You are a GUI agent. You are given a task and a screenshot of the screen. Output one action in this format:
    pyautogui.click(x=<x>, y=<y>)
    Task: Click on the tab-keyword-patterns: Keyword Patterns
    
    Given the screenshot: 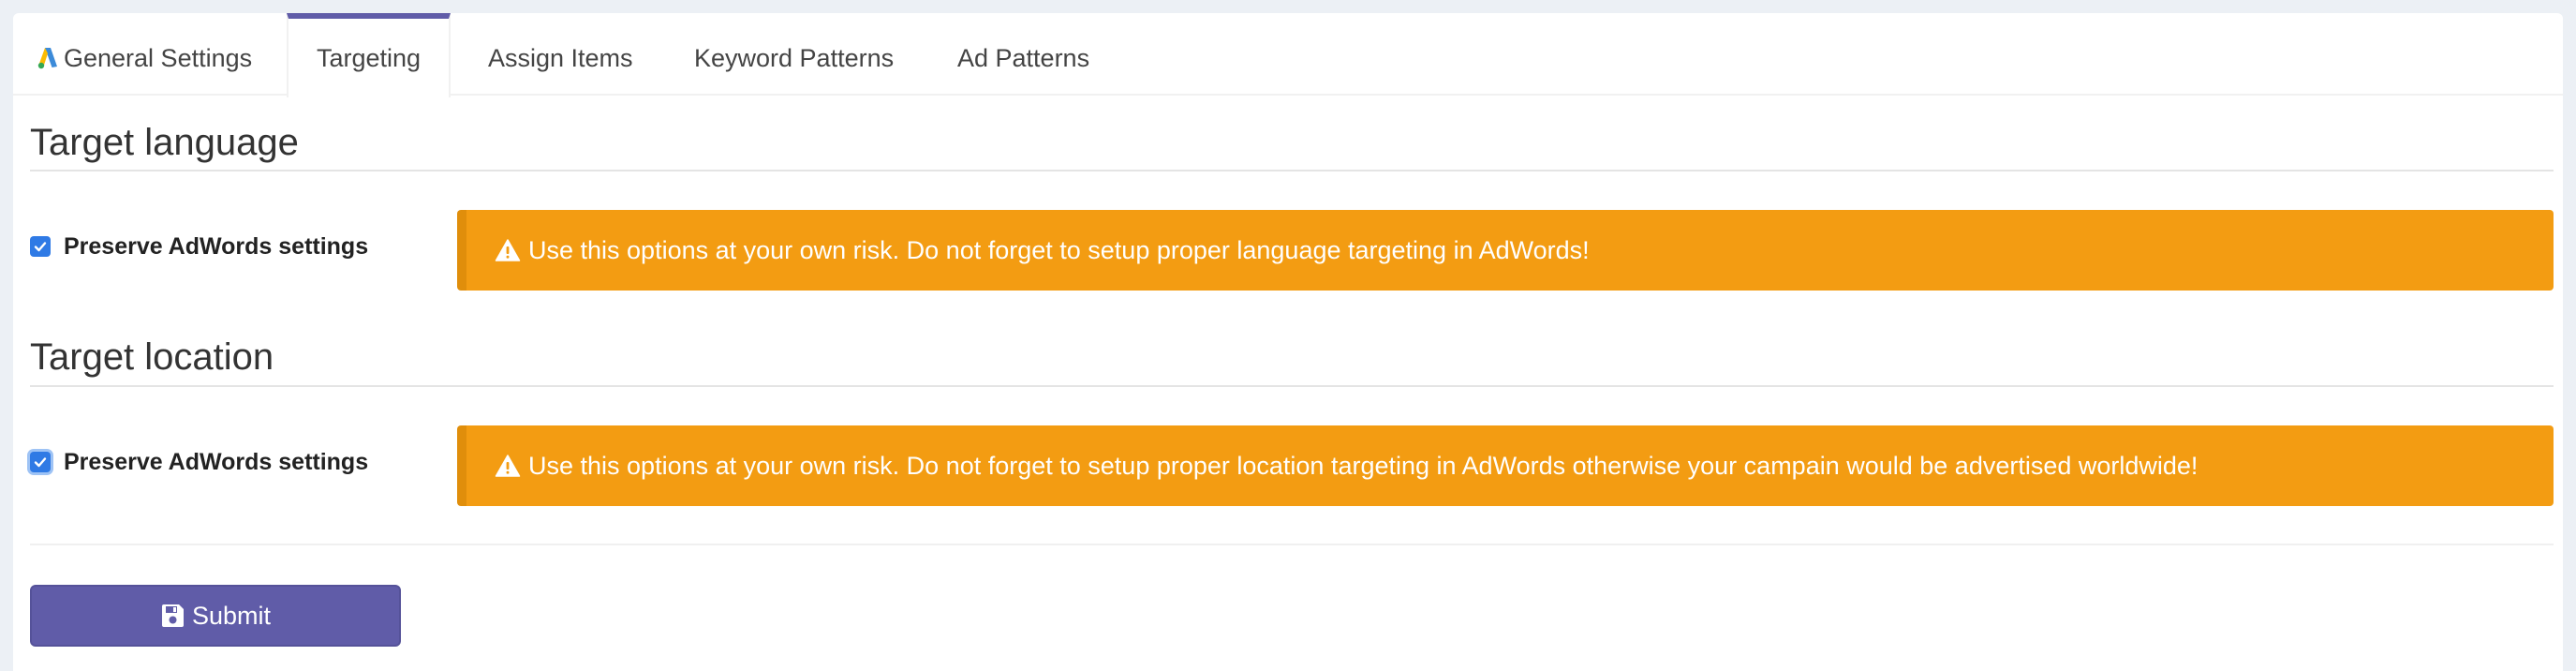 What is the action you would take?
    pyautogui.click(x=794, y=54)
    